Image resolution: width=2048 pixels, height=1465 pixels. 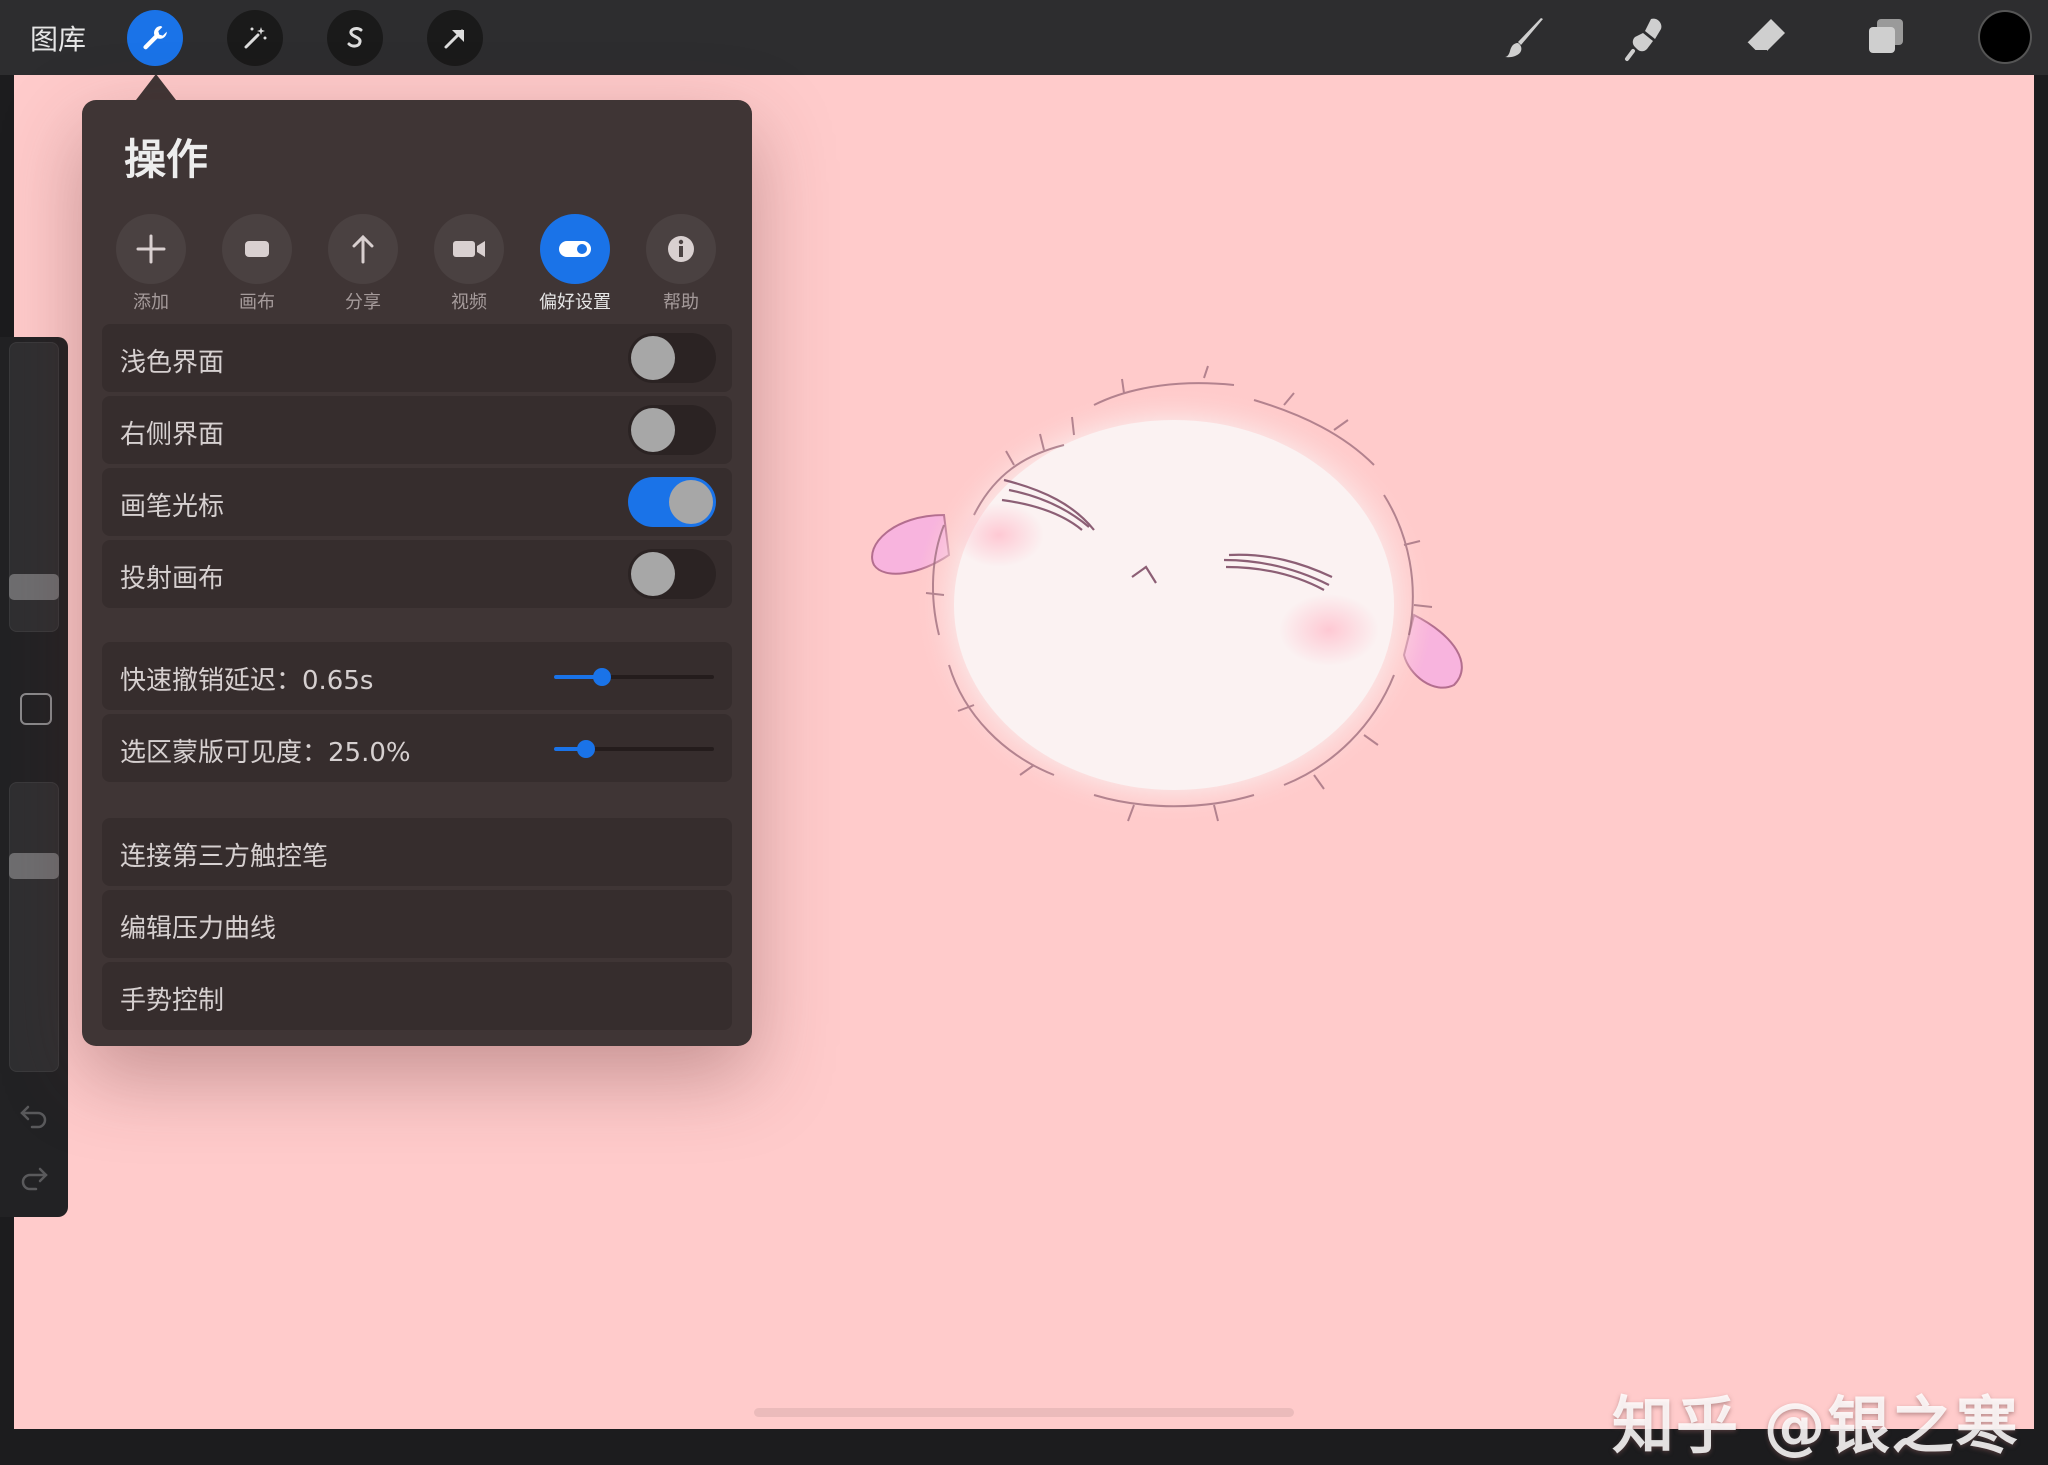 I want to click on pref-row-light-interface: 浅色界面, so click(x=417, y=358).